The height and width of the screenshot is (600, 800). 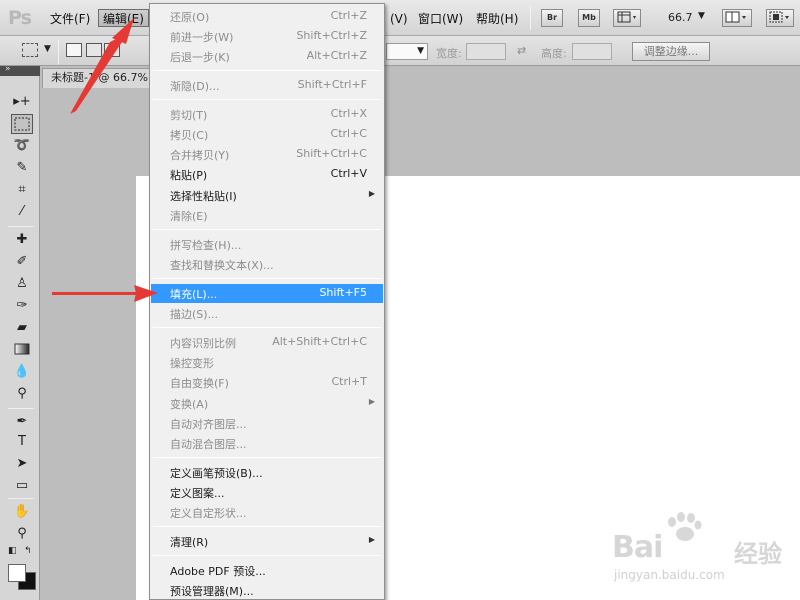 What do you see at coordinates (22, 422) in the screenshot?
I see `pen-tool-icon: ✒` at bounding box center [22, 422].